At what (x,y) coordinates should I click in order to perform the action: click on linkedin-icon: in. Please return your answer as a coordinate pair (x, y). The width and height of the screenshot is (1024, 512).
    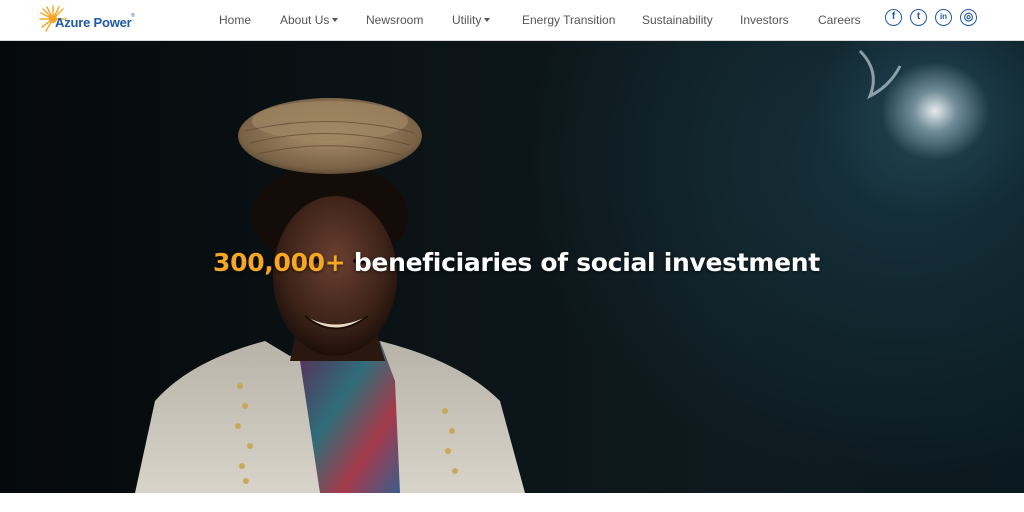
    Looking at the image, I should click on (943, 17).